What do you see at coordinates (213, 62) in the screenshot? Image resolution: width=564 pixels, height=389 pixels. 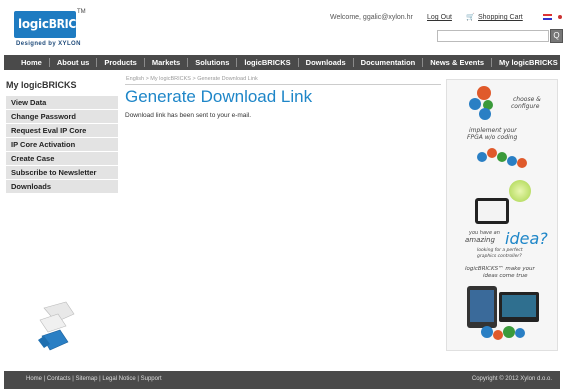 I see `nav-item-solutions: Solutions` at bounding box center [213, 62].